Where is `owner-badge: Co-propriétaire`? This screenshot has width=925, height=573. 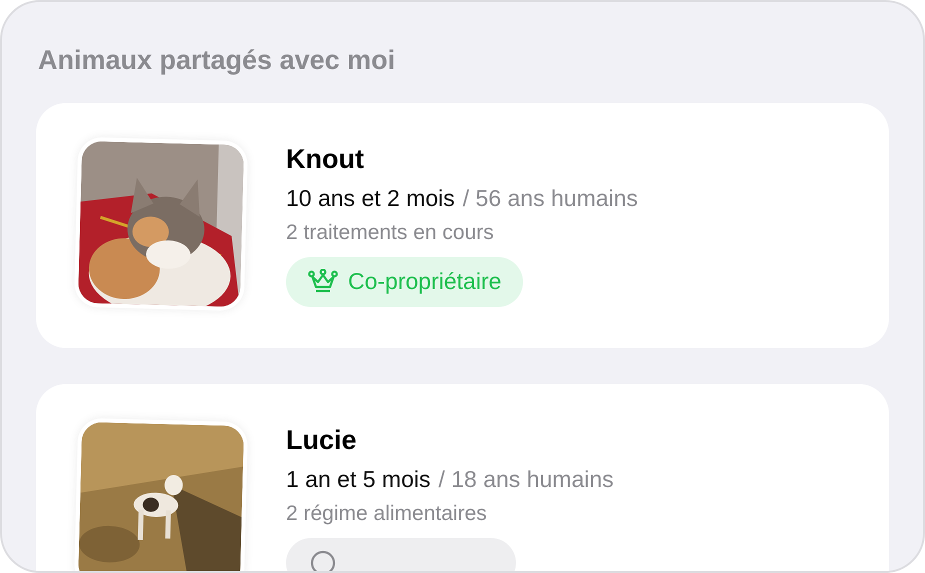
owner-badge: Co-propriétaire is located at coordinates (405, 281).